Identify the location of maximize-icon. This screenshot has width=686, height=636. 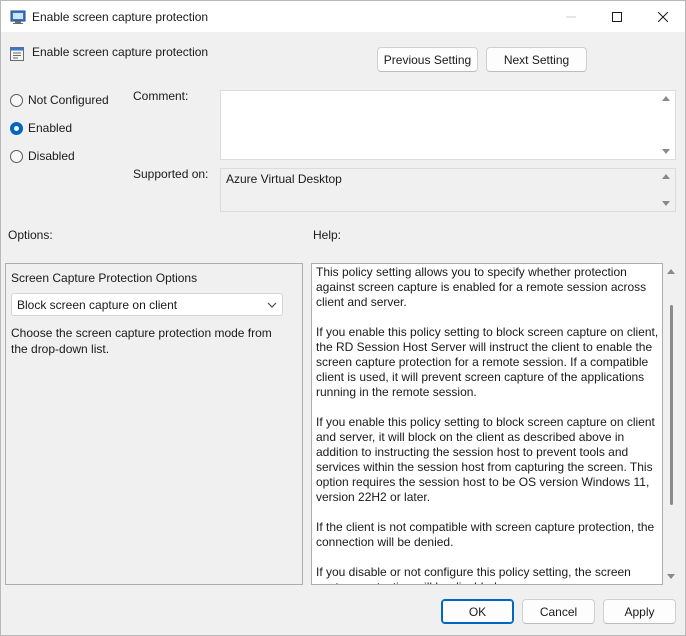
(617, 16).